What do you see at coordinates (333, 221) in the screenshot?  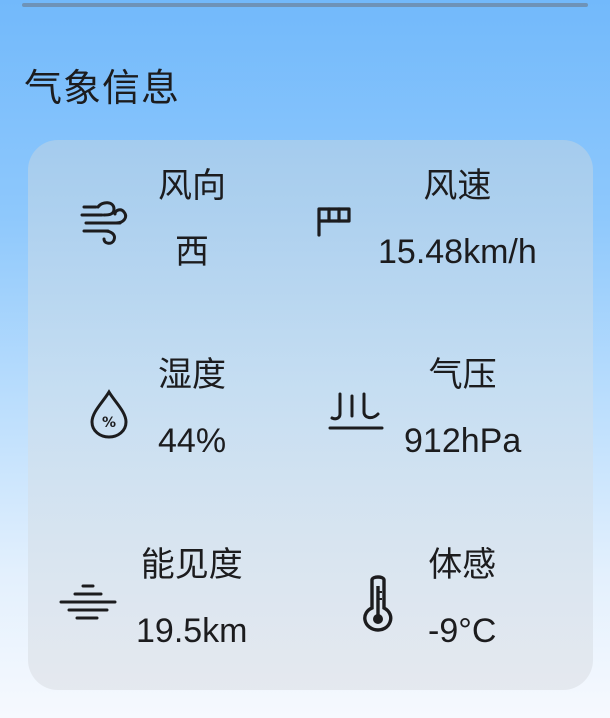 I see `windsock-icon` at bounding box center [333, 221].